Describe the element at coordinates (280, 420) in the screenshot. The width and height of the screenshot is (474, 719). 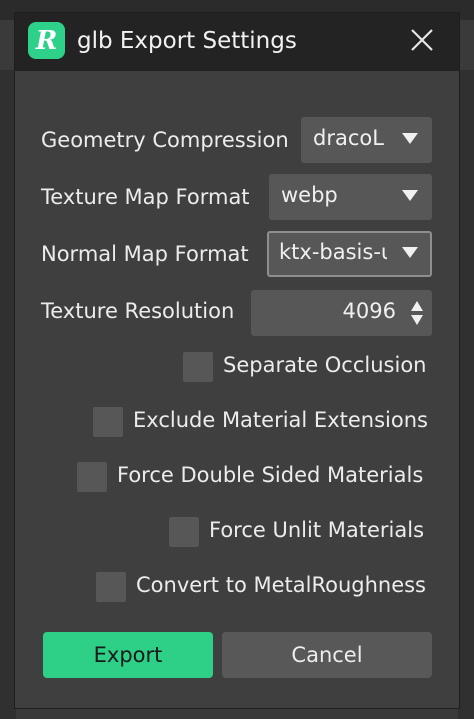
I see `exclude-material-extensions-label: Exclude Material Extensions` at that location.